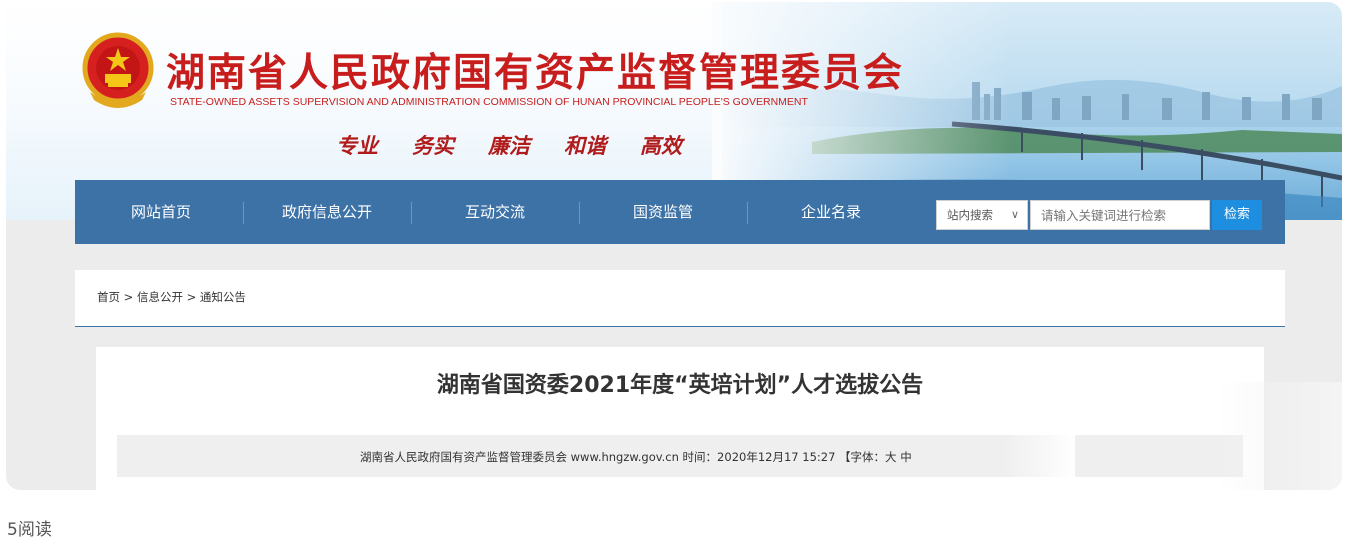  Describe the element at coordinates (171, 297) in the screenshot. I see `breadcrumb: 首页 > 信息公开 > 通知公告` at that location.